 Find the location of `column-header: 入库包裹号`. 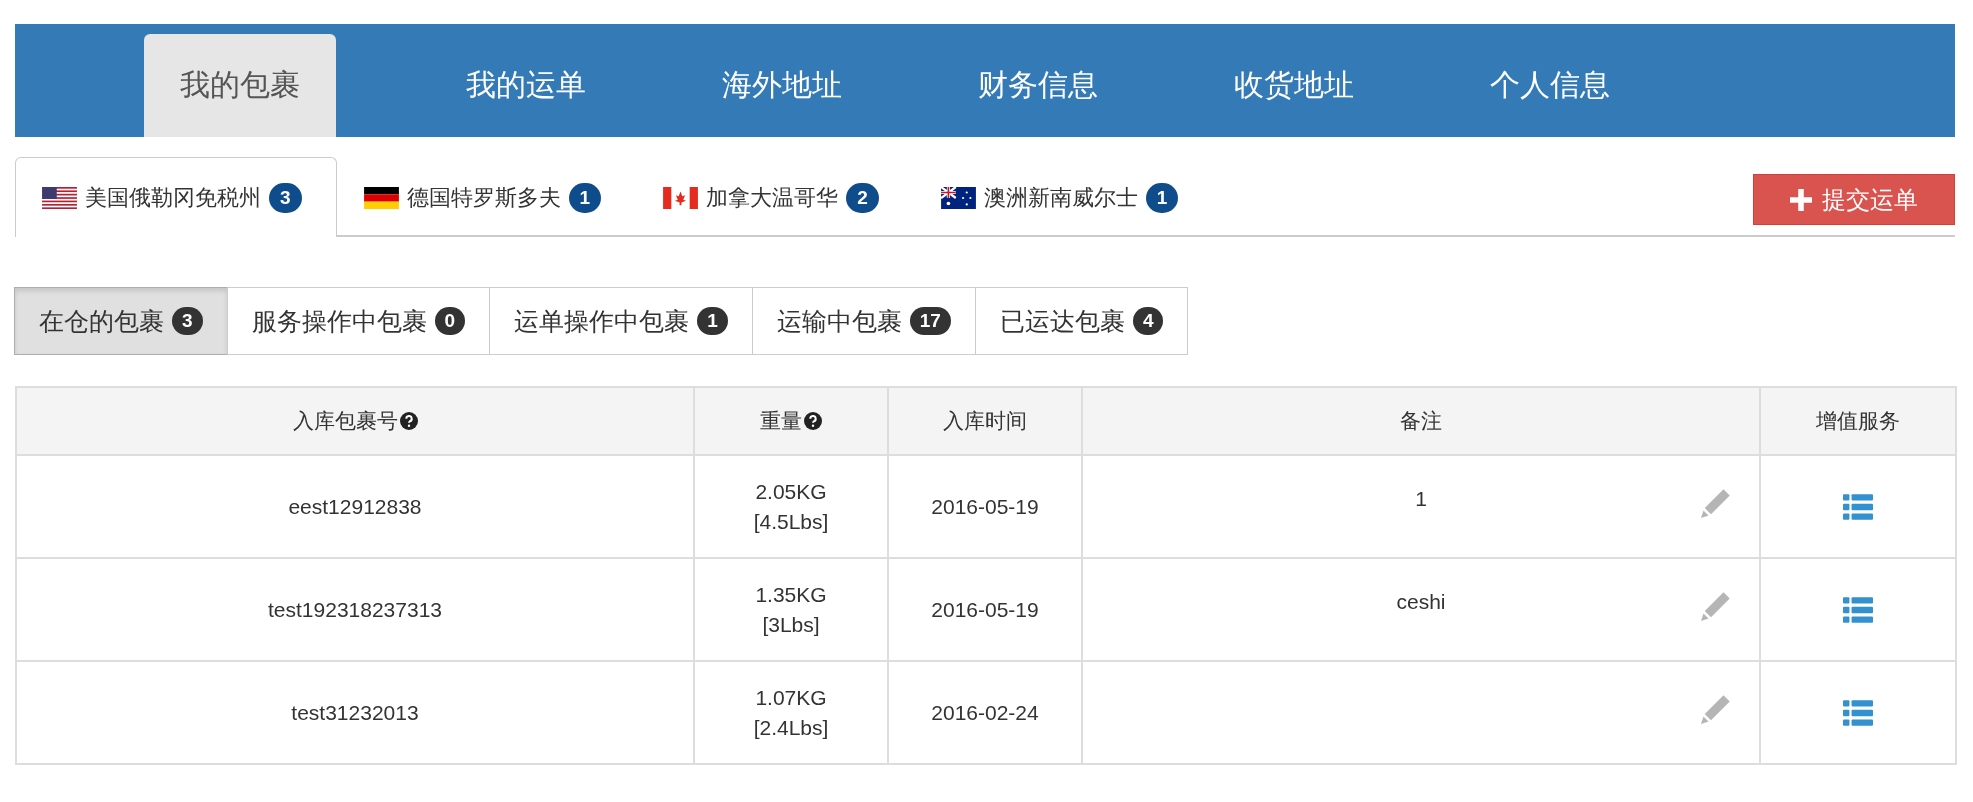

column-header: 入库包裹号 is located at coordinates (355, 421).